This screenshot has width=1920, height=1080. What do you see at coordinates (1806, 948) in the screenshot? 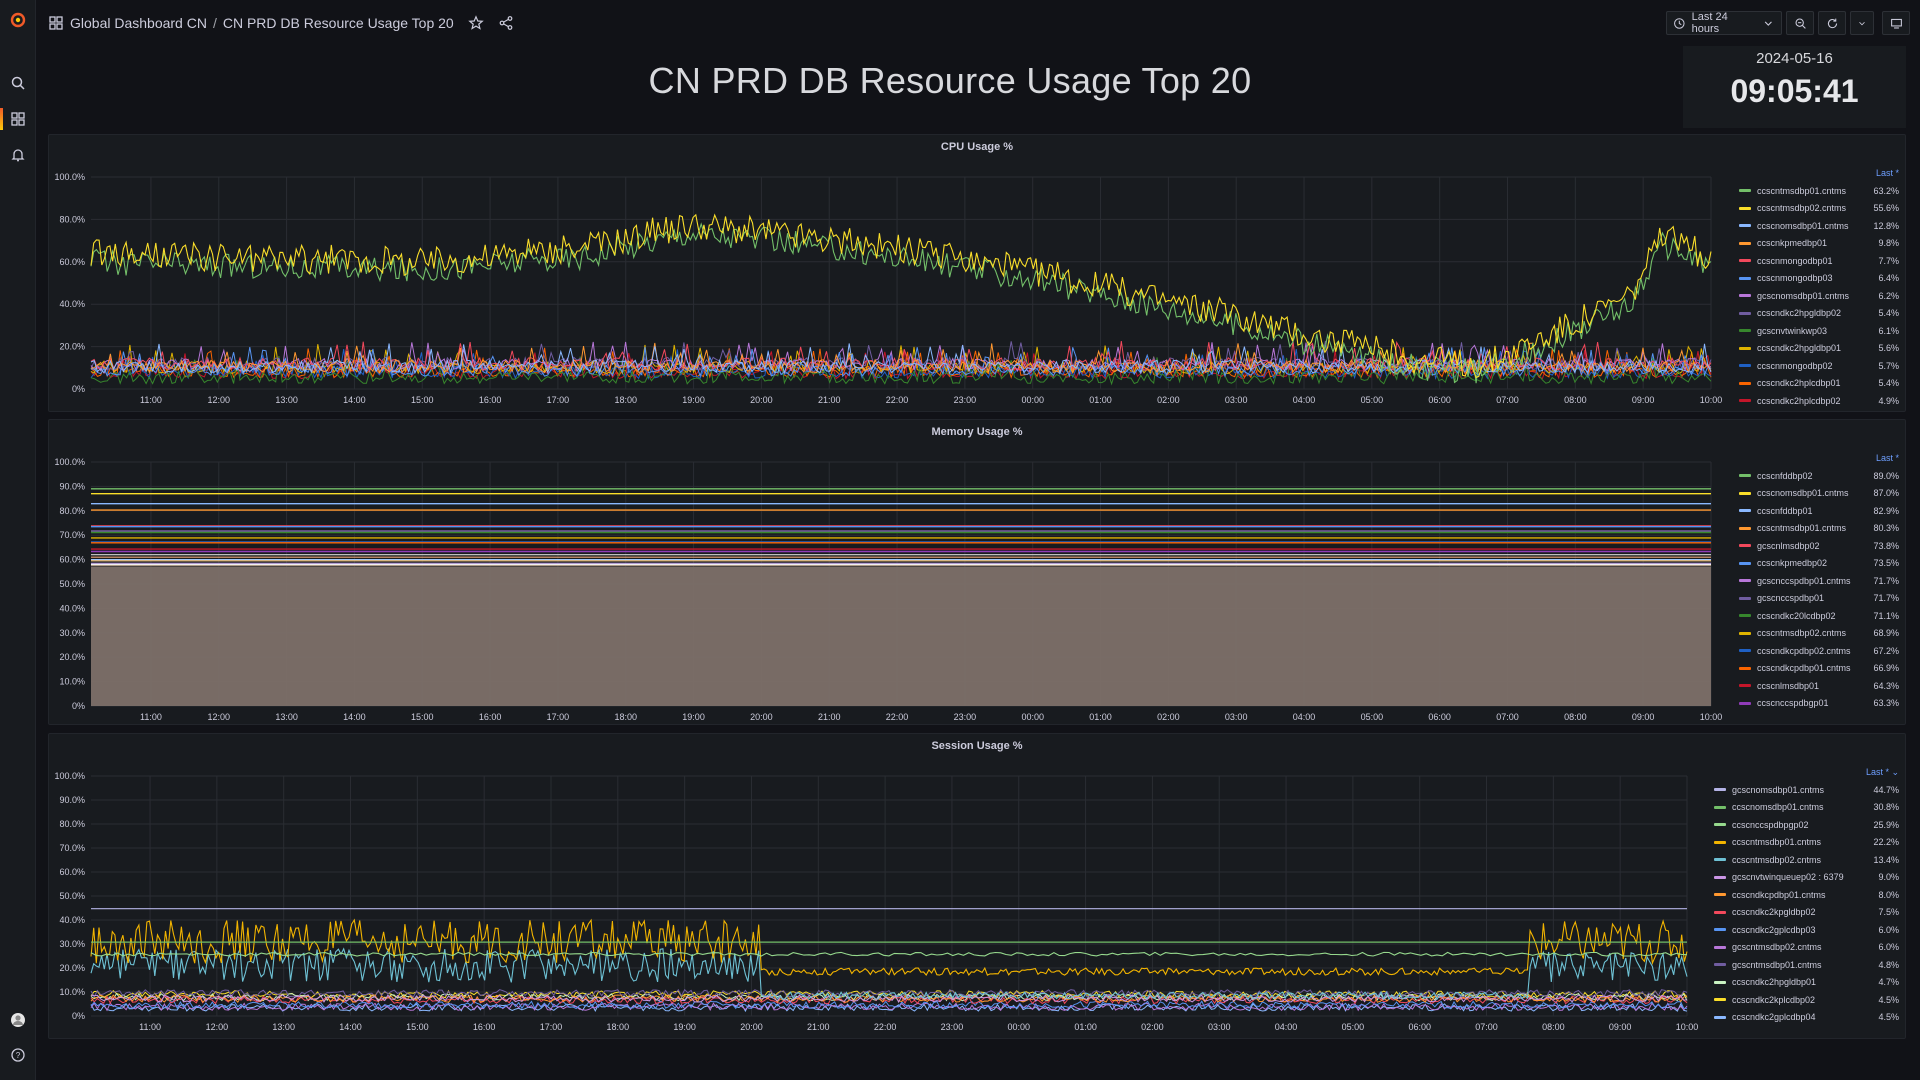
I see `legend-item: gcscntmsdbp02.cntms 6.0%` at bounding box center [1806, 948].